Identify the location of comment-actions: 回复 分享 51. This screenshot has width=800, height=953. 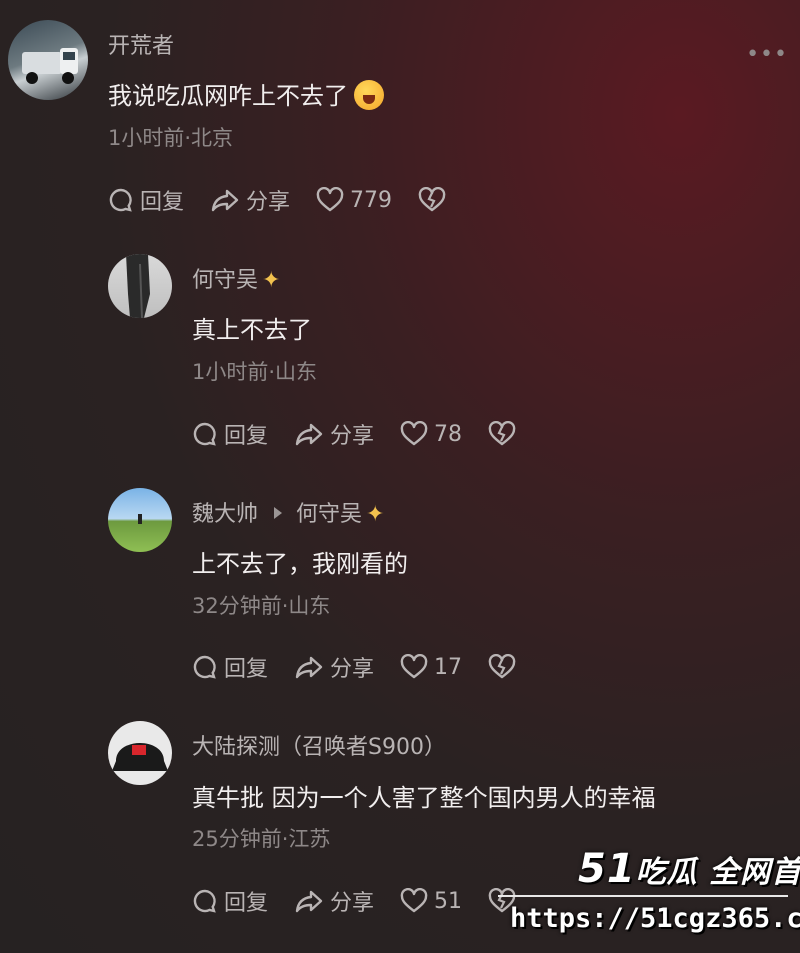
(370, 901).